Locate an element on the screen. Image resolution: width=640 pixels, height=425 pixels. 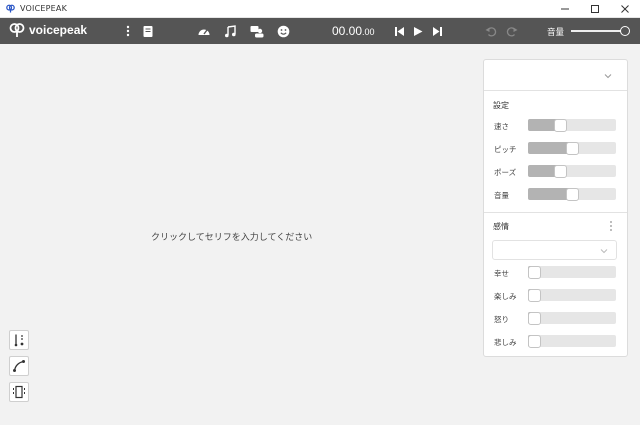
narrator-preset-select is located at coordinates (555, 75).